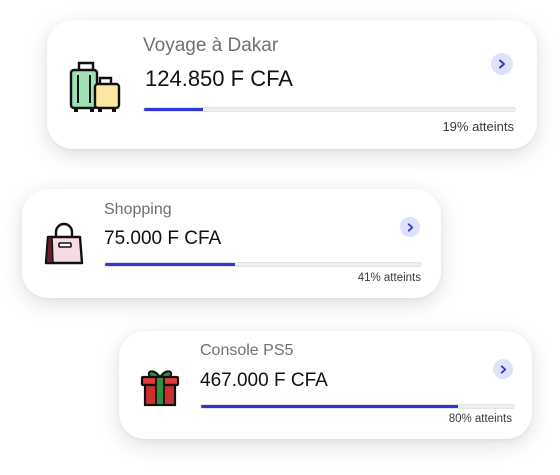 Image resolution: width=560 pixels, height=475 pixels. What do you see at coordinates (211, 45) in the screenshot?
I see `goal-title: Voyage à Dakar` at bounding box center [211, 45].